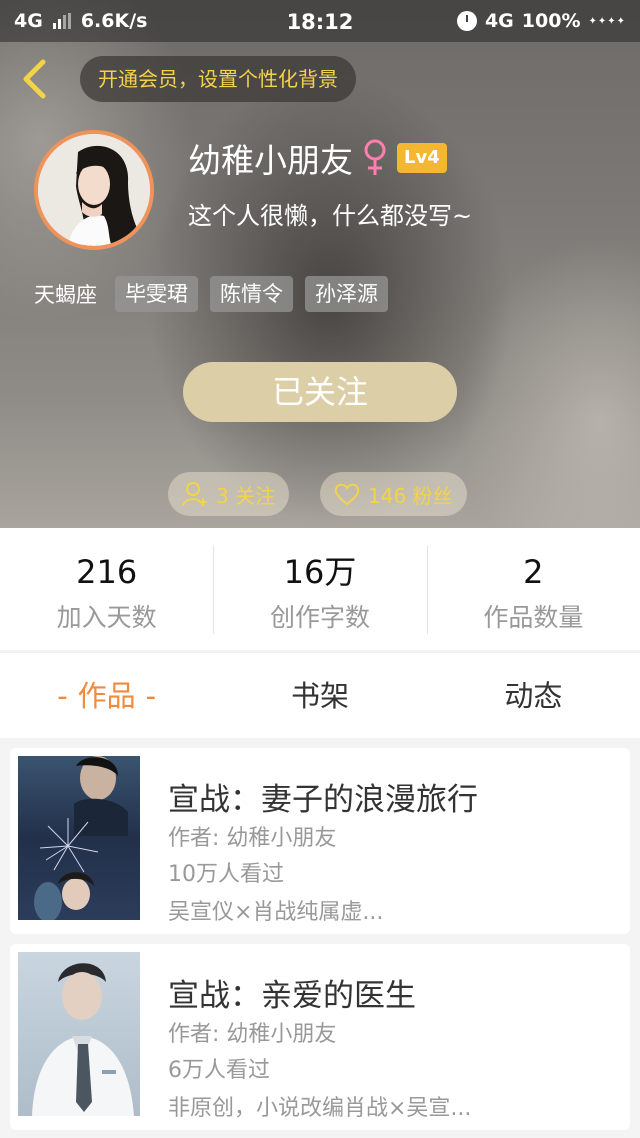  I want to click on stat-value: 216, so click(107, 572).